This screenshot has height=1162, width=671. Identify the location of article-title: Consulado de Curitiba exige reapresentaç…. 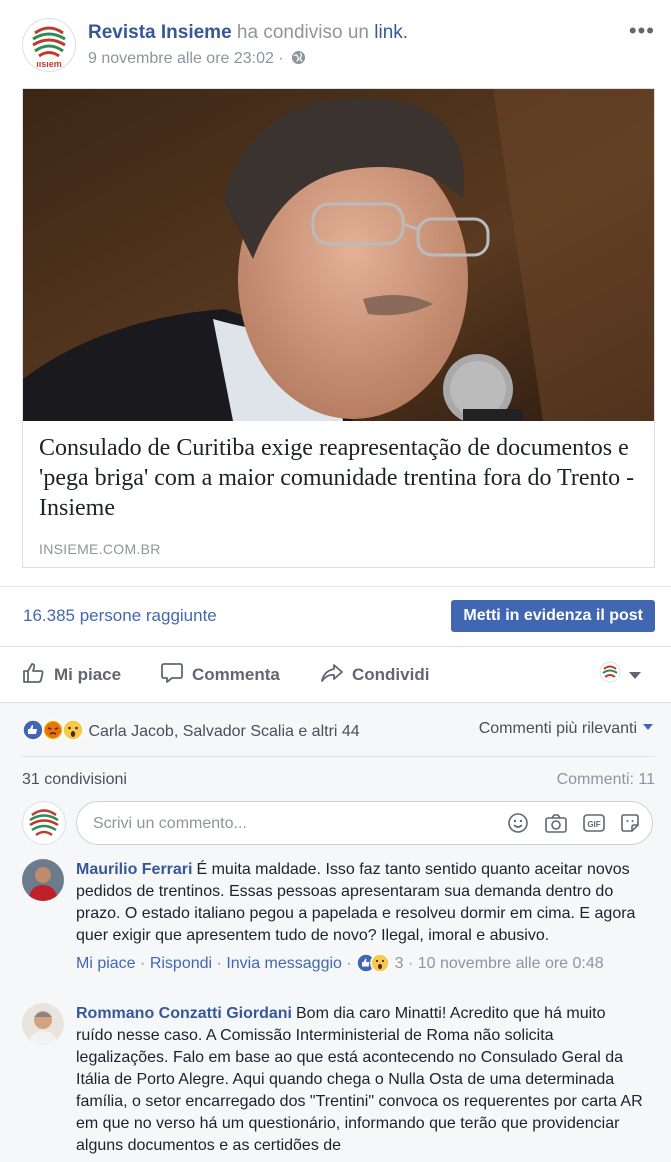
(339, 478).